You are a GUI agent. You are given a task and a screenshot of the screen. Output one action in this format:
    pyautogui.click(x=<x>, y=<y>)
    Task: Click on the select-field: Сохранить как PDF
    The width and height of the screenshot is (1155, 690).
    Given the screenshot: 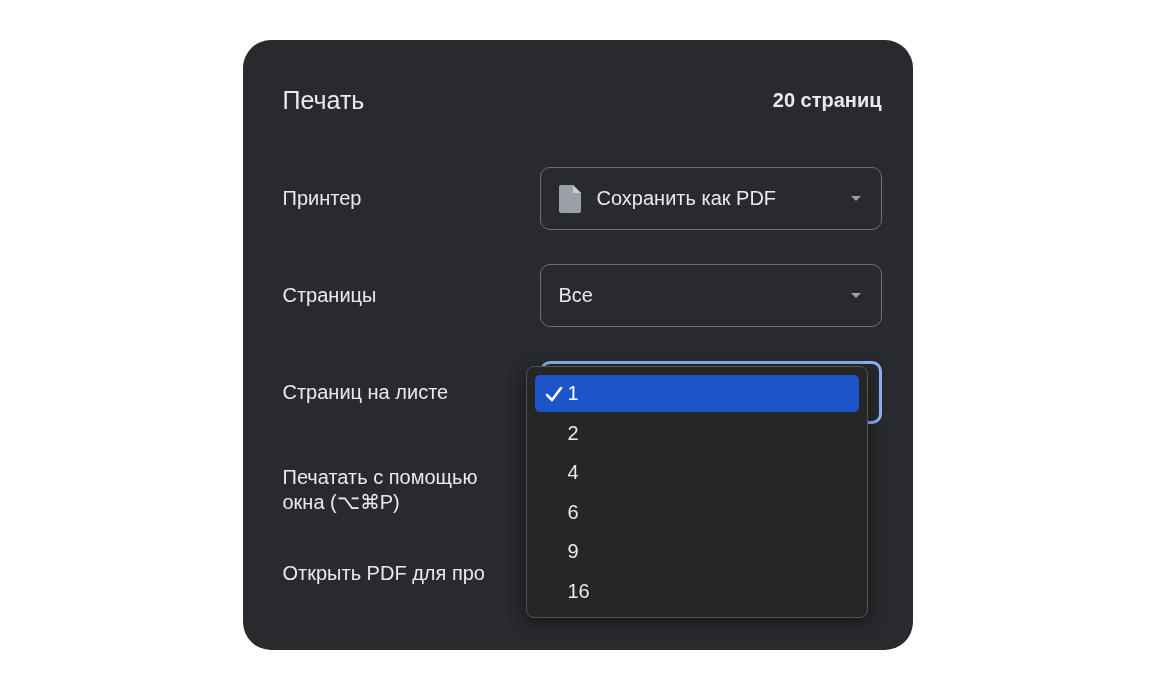 What is the action you would take?
    pyautogui.click(x=710, y=198)
    